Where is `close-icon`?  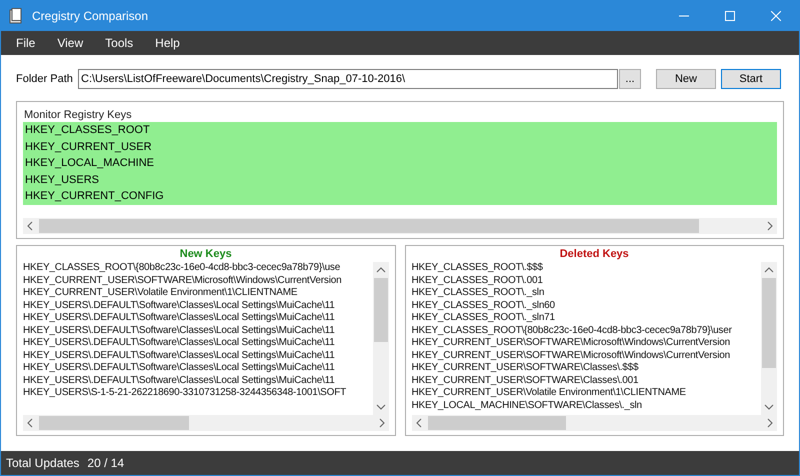 close-icon is located at coordinates (776, 16).